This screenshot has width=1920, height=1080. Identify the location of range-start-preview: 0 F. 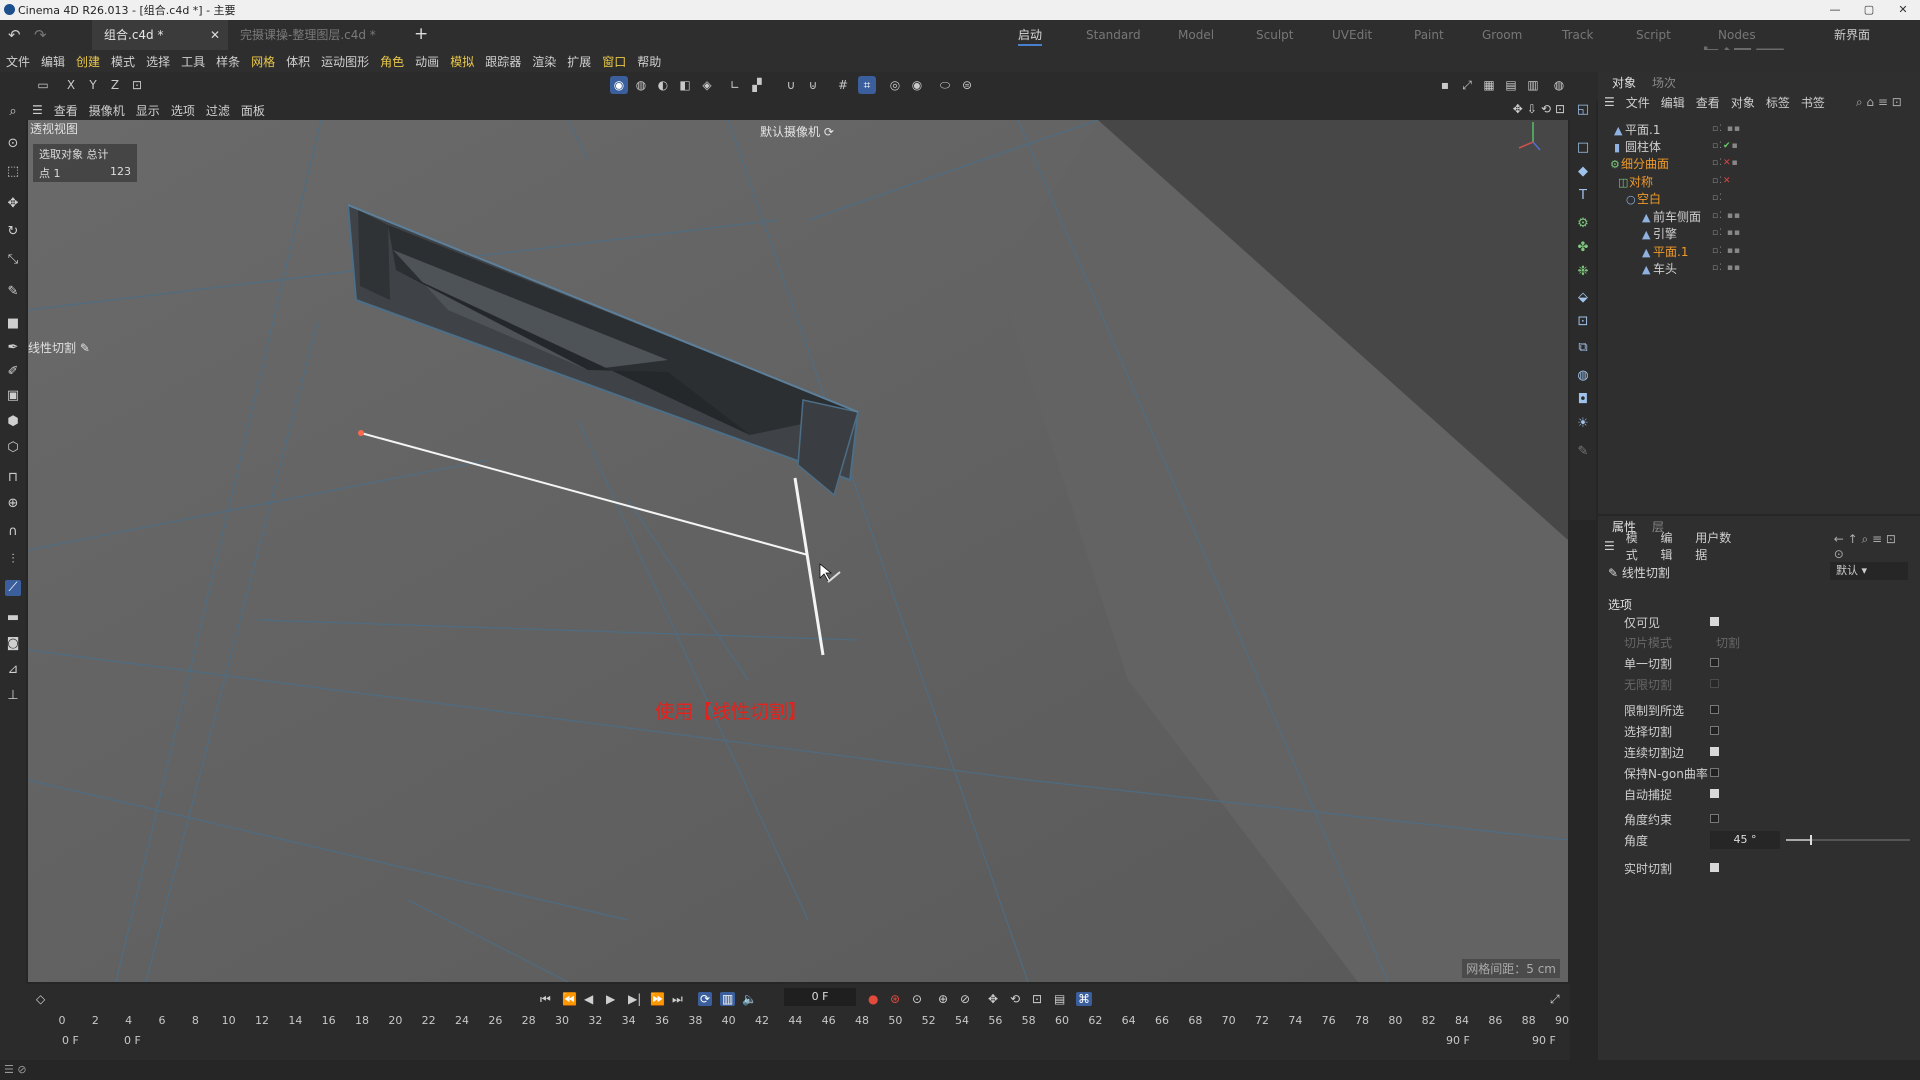
(132, 1040).